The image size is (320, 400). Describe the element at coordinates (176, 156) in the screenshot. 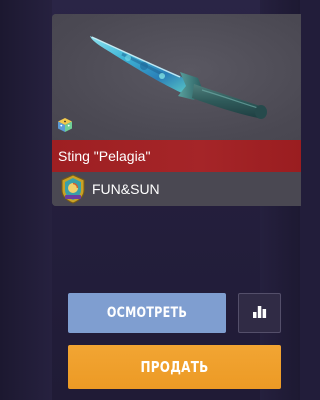

I see `item-name-bar: Sting "Pelagia"` at that location.